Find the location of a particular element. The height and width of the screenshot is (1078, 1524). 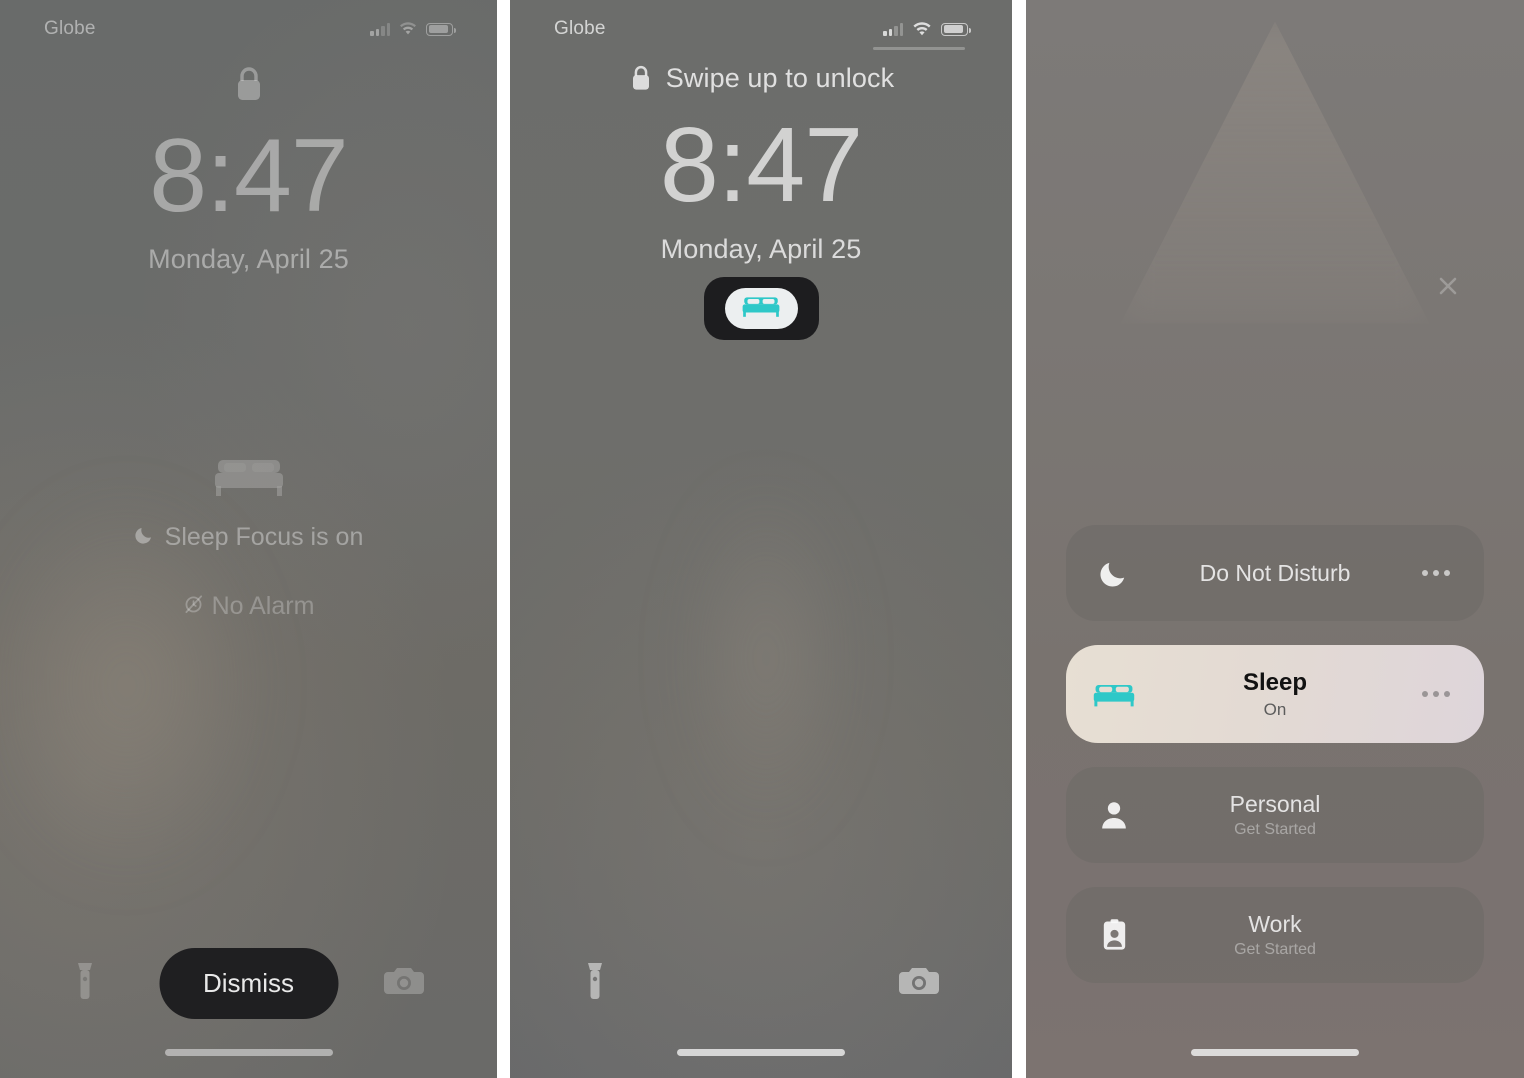

focus-item-text: Personal Get Started is located at coordinates (1323, 815).